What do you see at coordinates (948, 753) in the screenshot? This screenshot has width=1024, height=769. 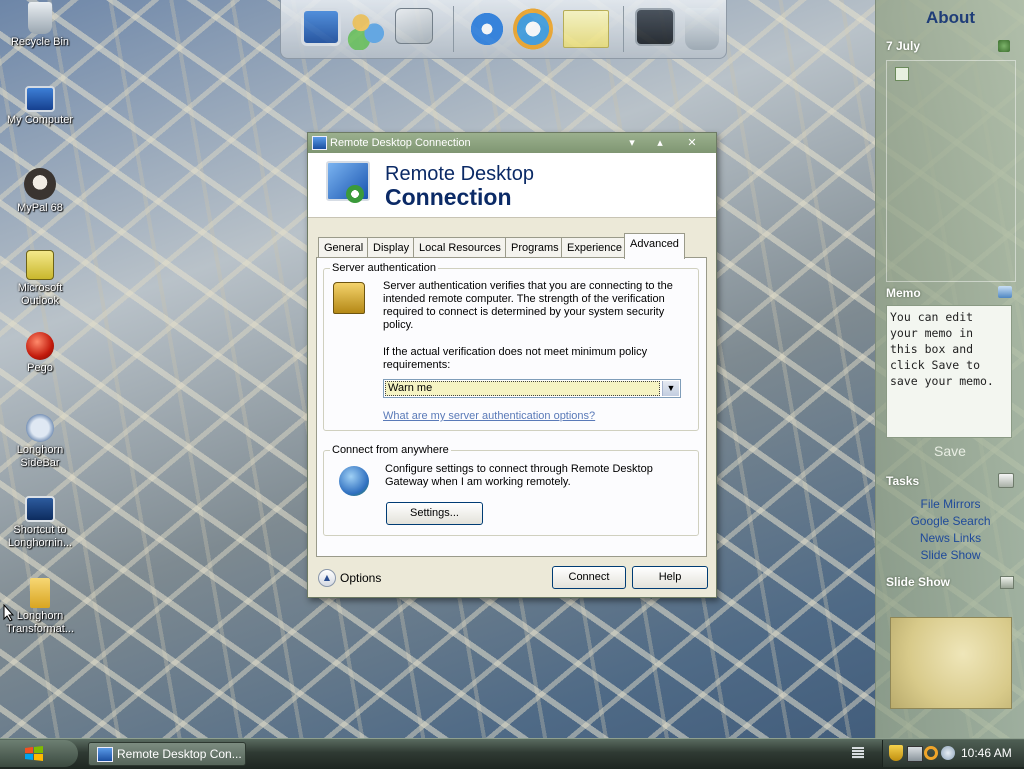 I see `sidebar-tray-icon` at bounding box center [948, 753].